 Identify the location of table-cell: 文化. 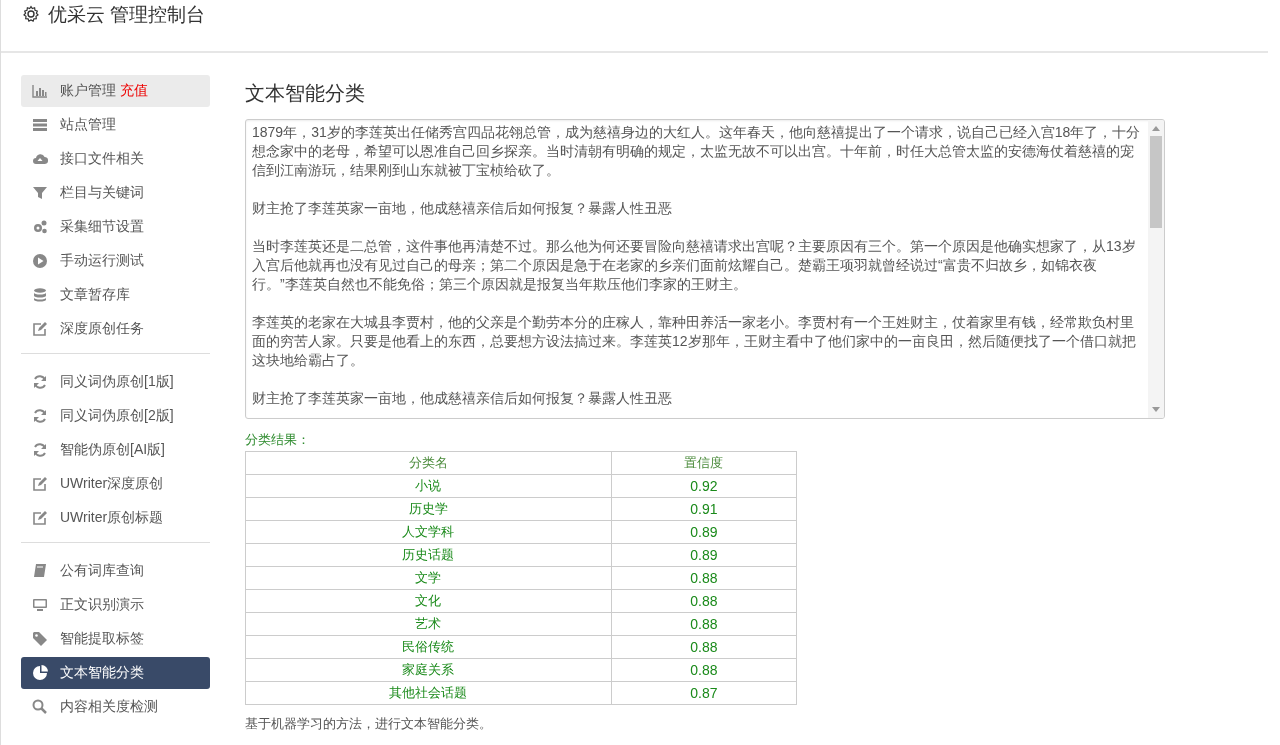
(428, 601).